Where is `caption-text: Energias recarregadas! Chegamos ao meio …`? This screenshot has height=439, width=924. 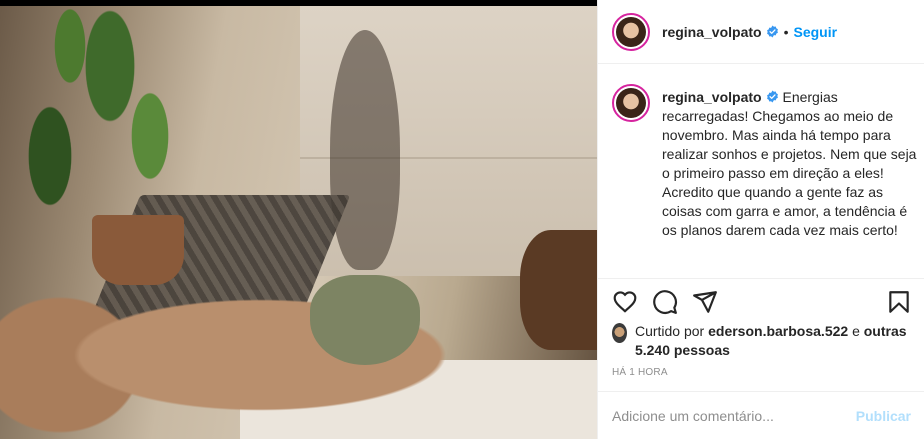 caption-text: Energias recarregadas! Chegamos ao meio … is located at coordinates (789, 163).